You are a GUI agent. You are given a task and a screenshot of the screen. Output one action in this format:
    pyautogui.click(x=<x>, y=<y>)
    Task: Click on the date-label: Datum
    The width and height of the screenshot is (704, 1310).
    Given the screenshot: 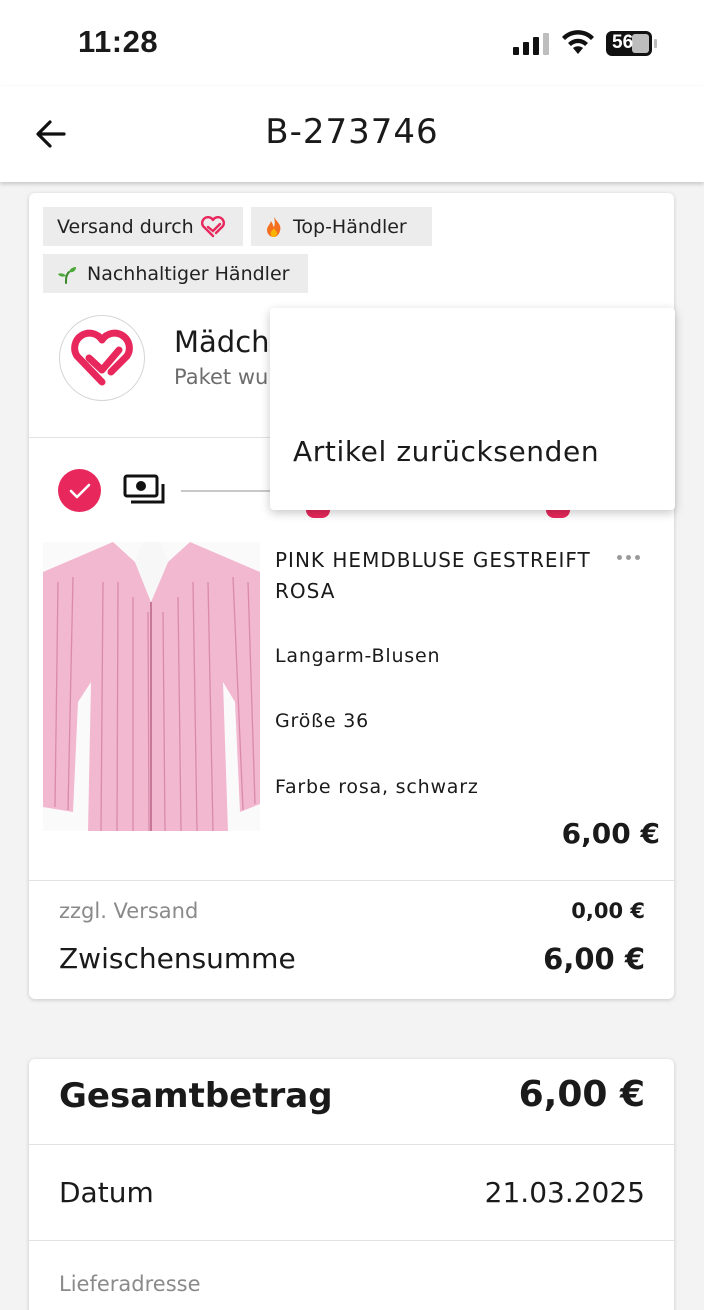 What is the action you would take?
    pyautogui.click(x=106, y=1192)
    